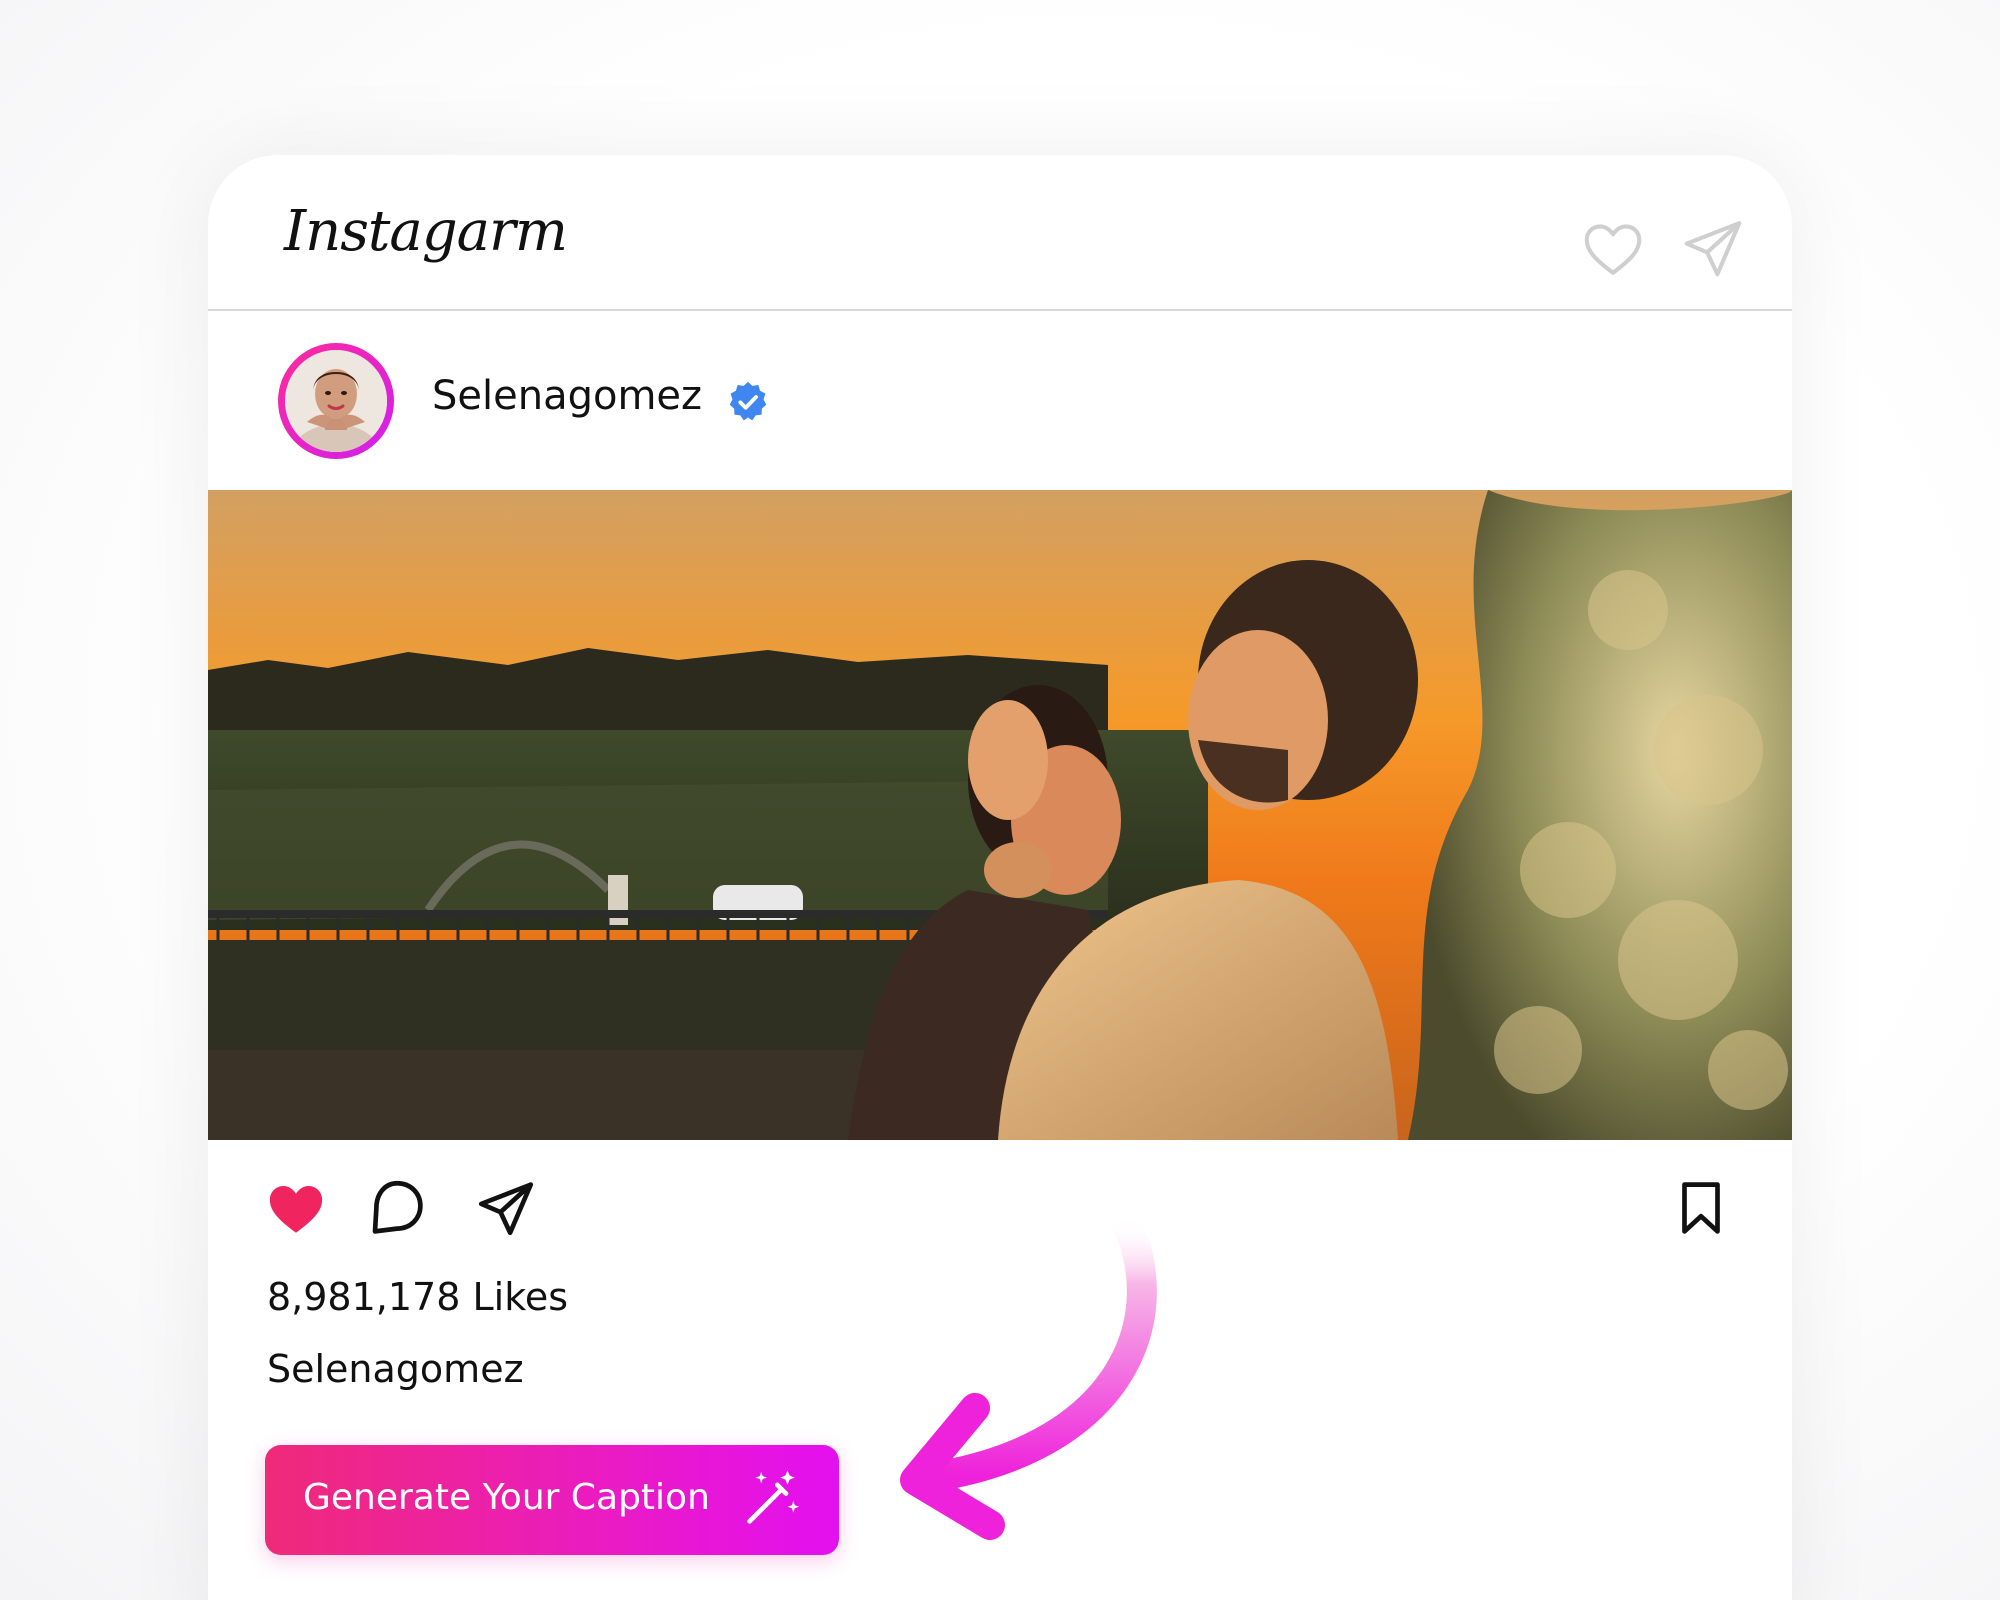 The height and width of the screenshot is (1600, 2000). I want to click on send-icon, so click(1713, 248).